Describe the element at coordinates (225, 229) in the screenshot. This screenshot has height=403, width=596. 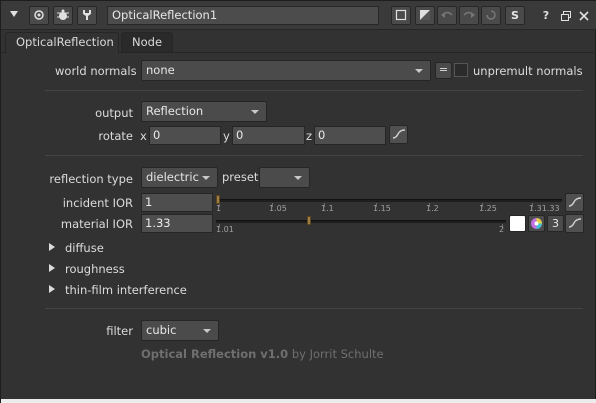
I see `slider-tick-label: 1.01` at that location.